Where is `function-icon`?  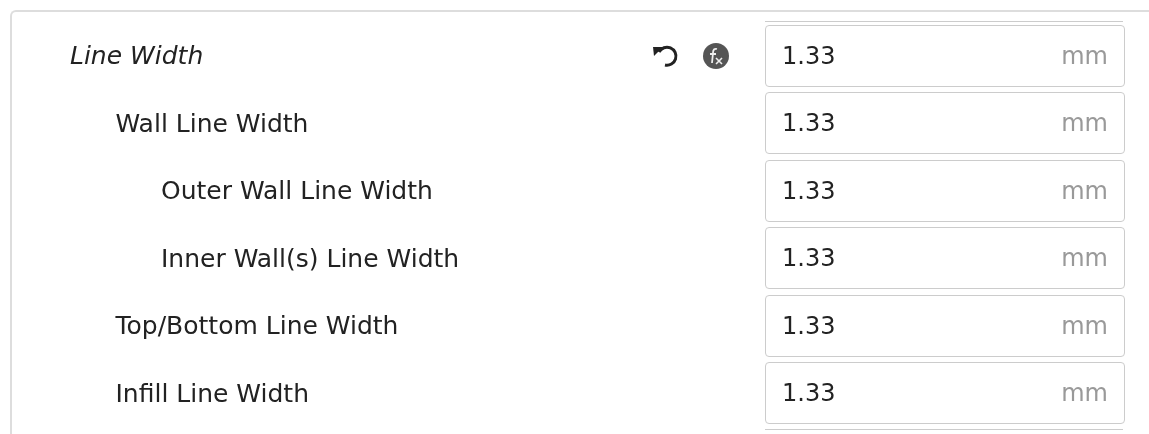
function-icon is located at coordinates (716, 55).